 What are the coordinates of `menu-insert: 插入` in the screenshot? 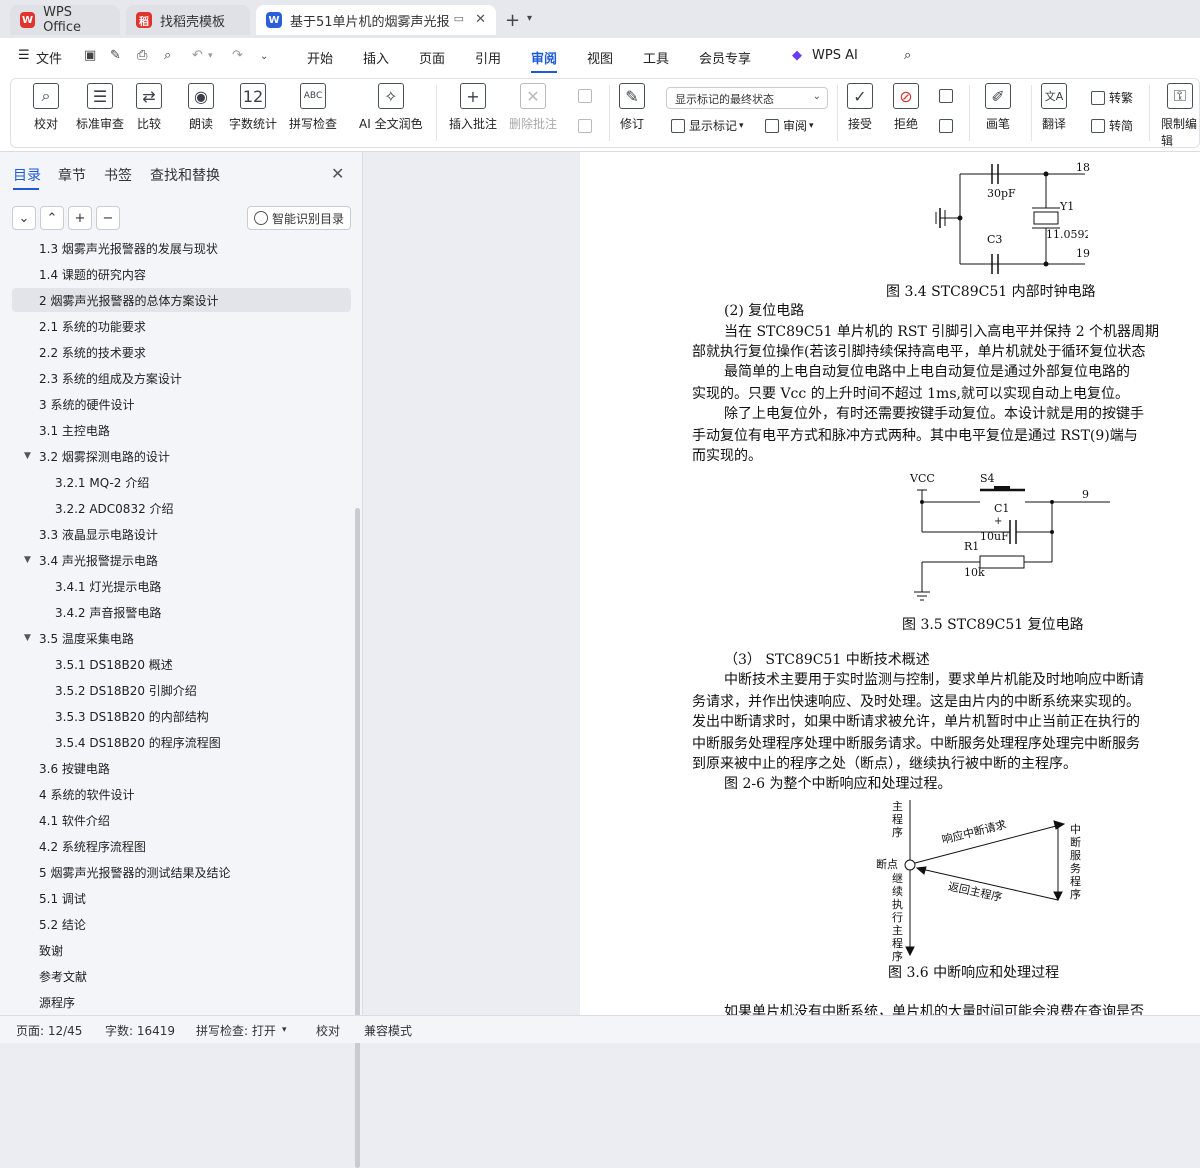 It's located at (376, 57).